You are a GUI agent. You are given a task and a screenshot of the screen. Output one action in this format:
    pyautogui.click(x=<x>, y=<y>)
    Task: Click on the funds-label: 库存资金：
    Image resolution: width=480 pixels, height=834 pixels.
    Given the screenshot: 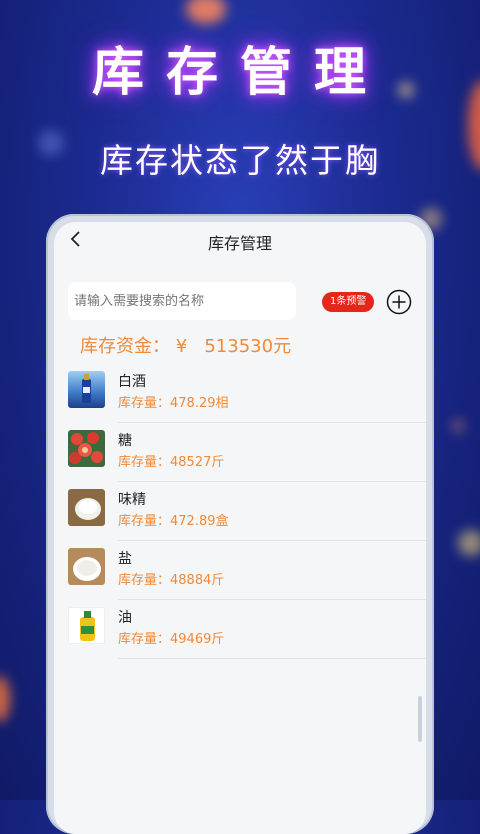 What is the action you would take?
    pyautogui.click(x=125, y=346)
    